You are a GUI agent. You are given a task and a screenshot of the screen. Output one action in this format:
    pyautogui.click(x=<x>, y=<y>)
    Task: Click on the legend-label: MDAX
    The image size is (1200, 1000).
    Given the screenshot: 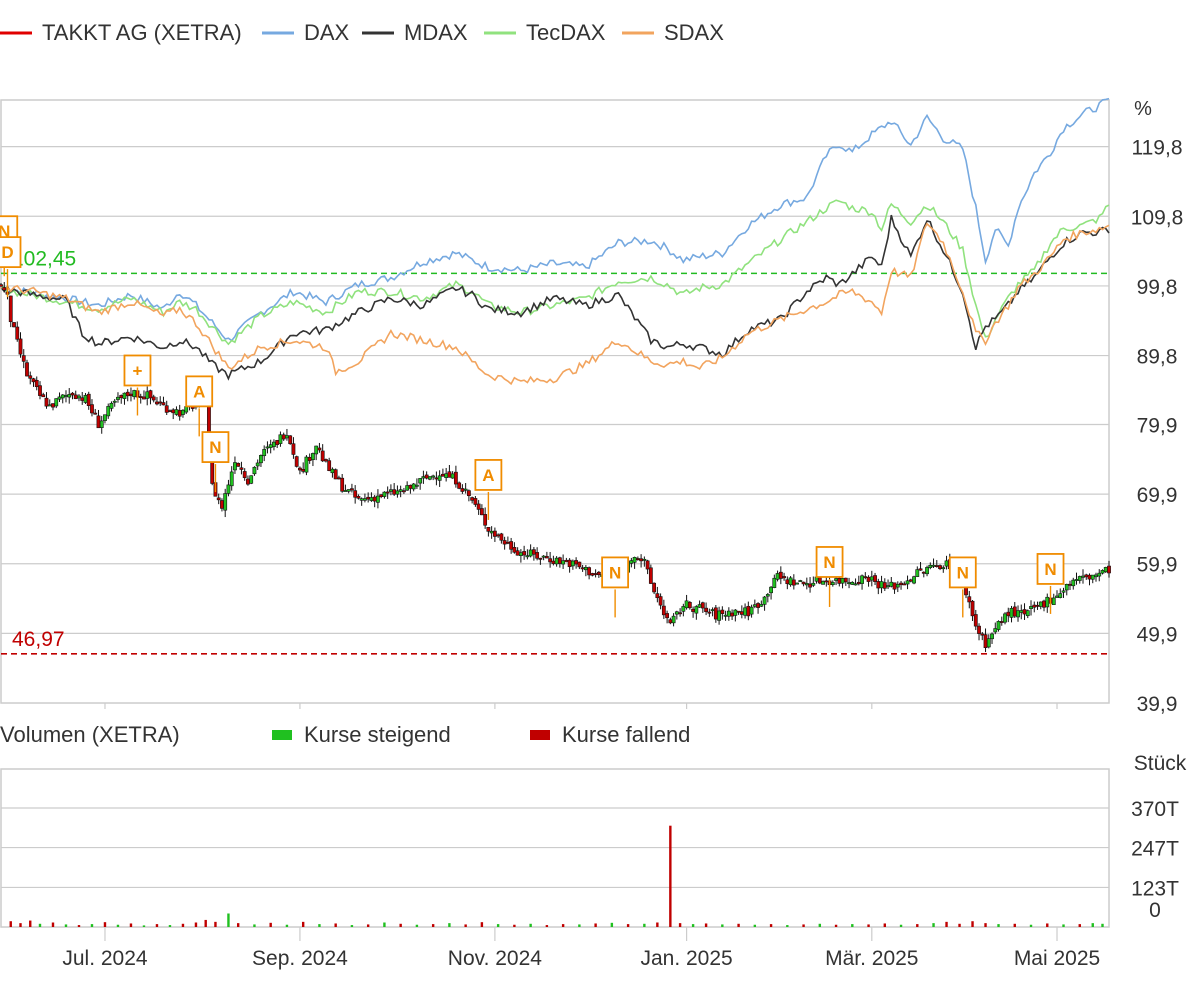 What is the action you would take?
    pyautogui.click(x=436, y=32)
    